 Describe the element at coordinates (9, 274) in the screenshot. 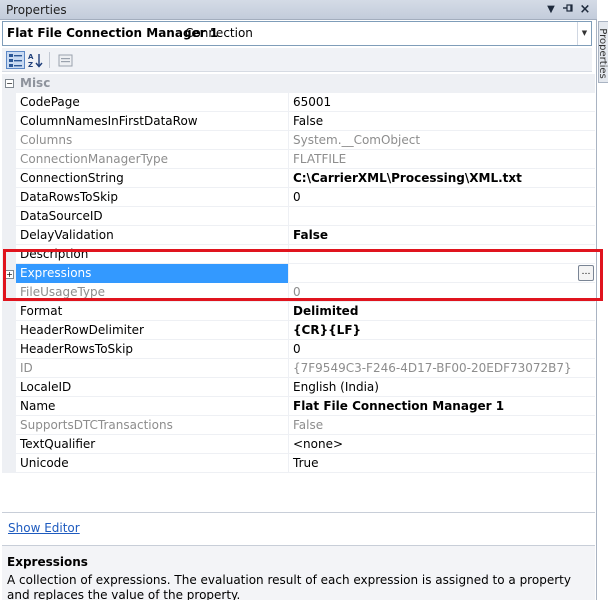

I see `expand-icon: +` at that location.